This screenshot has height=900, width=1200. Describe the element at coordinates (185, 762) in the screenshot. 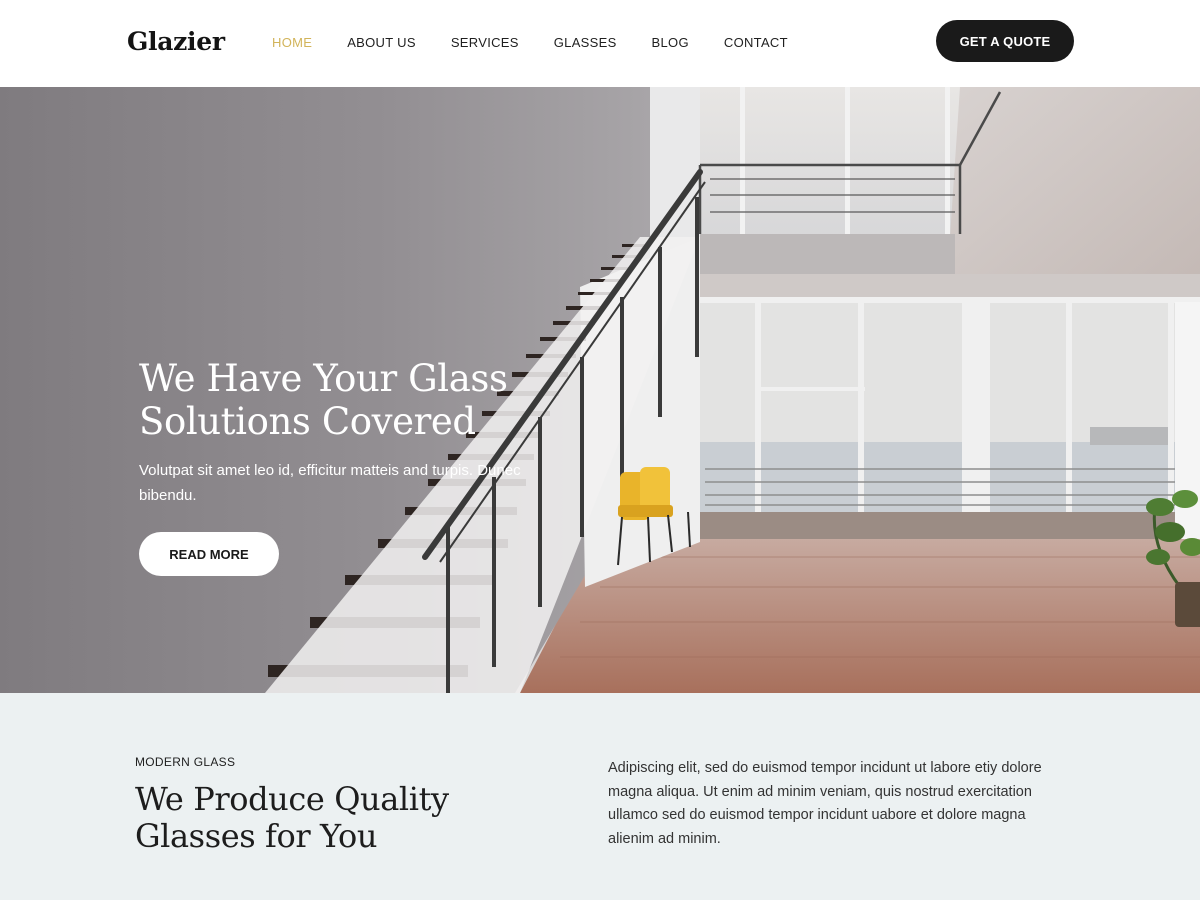

I see `section-eyebrow: MODERN GLASS` at that location.